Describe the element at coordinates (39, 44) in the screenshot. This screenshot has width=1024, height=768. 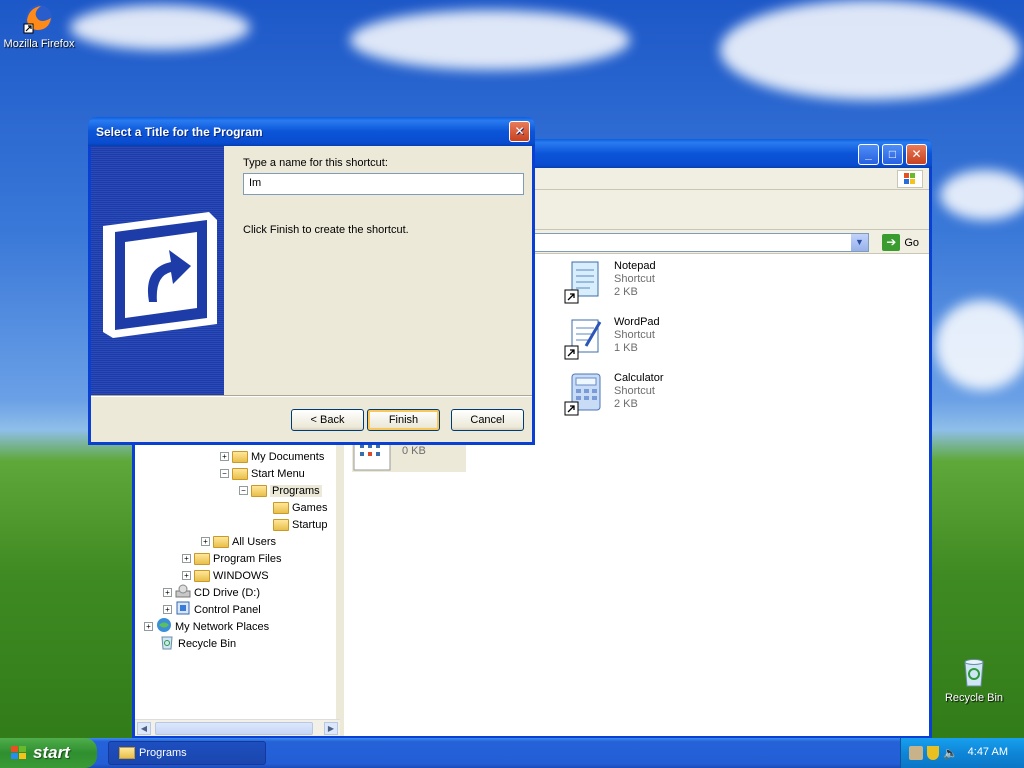
I see `desktop-icon-label: Mozilla Firefox` at that location.